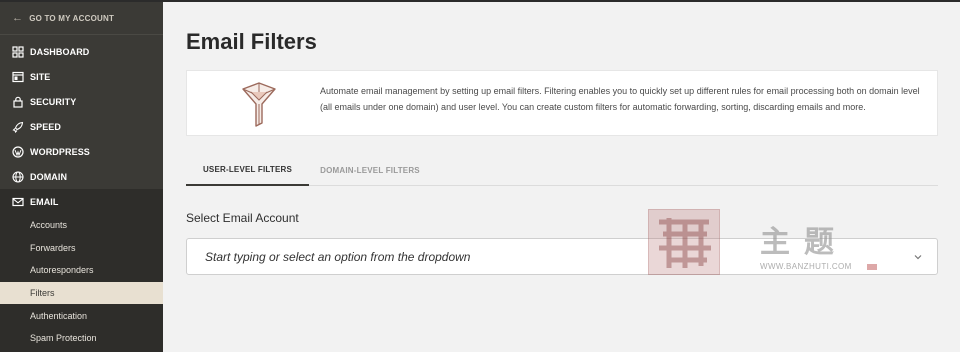 The image size is (960, 352). Describe the element at coordinates (60, 151) in the screenshot. I see `sidebar-item-label: WORDPRESS` at that location.